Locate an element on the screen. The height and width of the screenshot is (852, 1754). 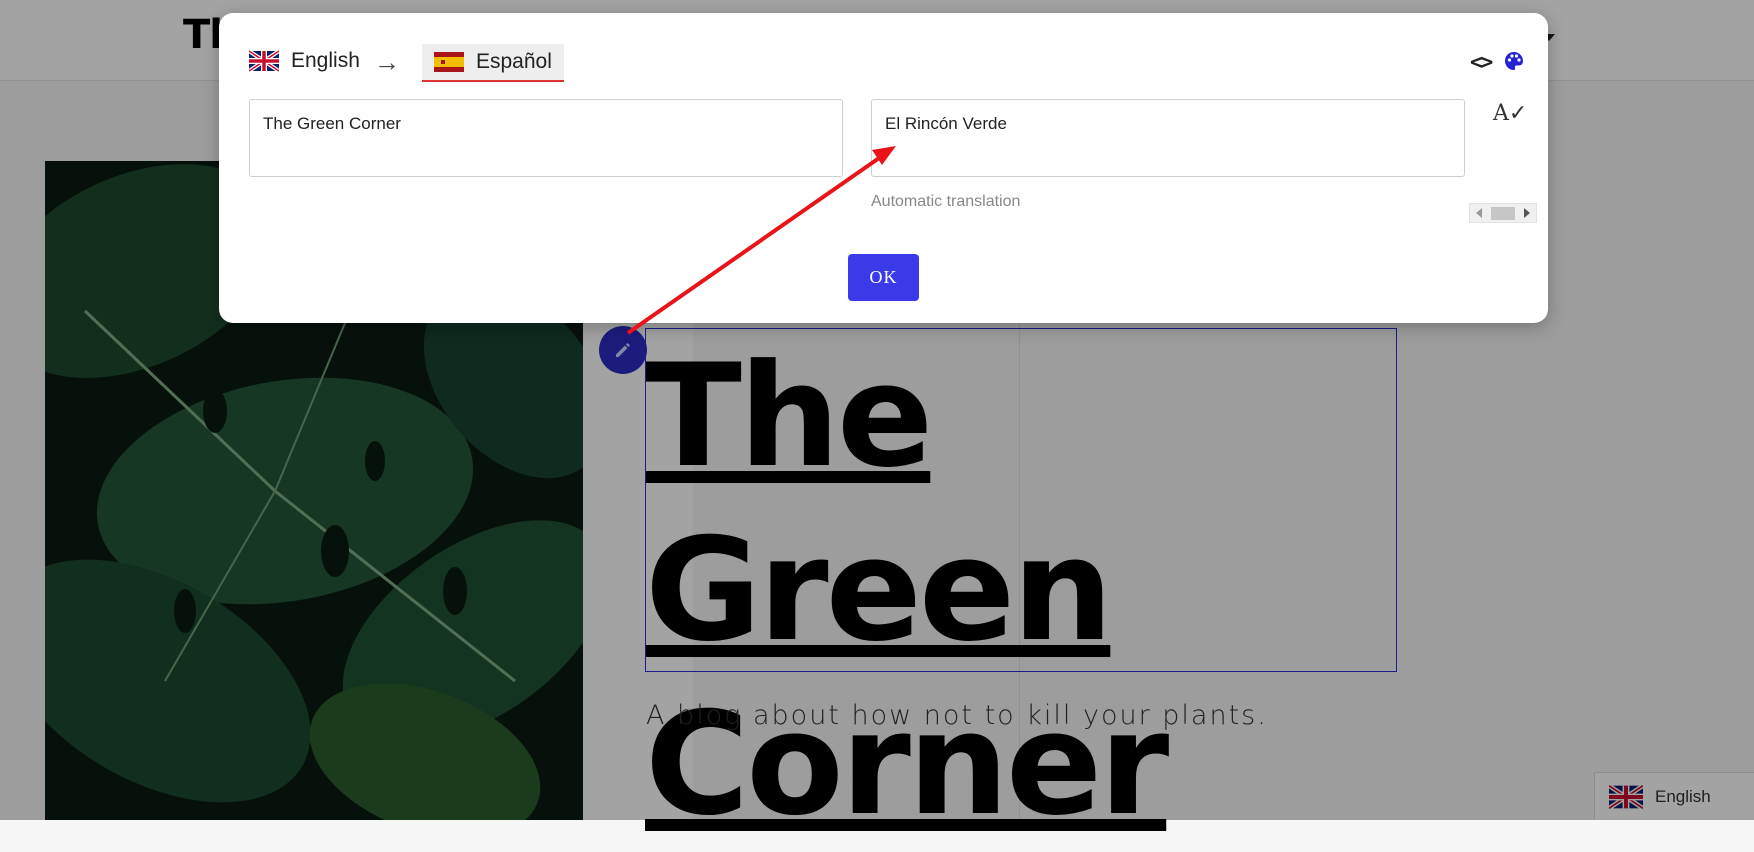
scrollbar-thumb is located at coordinates (1503, 213).